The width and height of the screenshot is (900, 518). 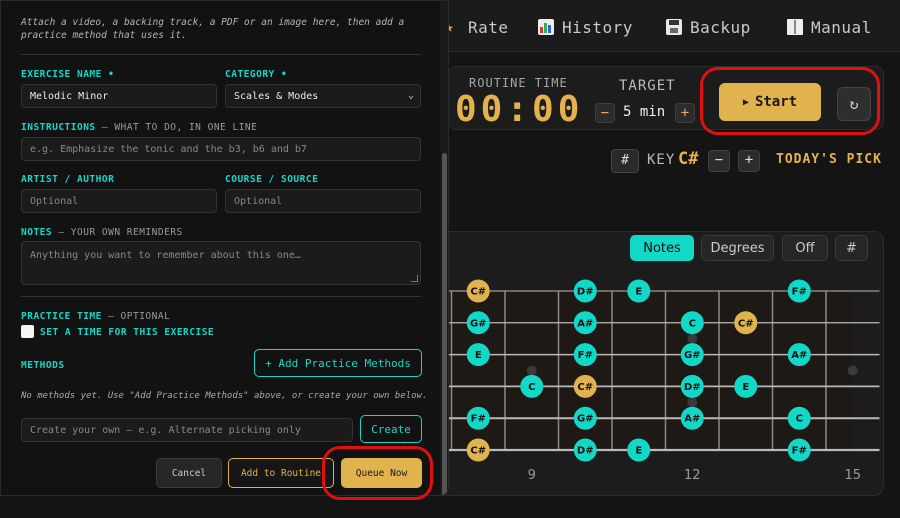 I want to click on exercise-name-label: EXERCISE NAME •, so click(x=67, y=74).